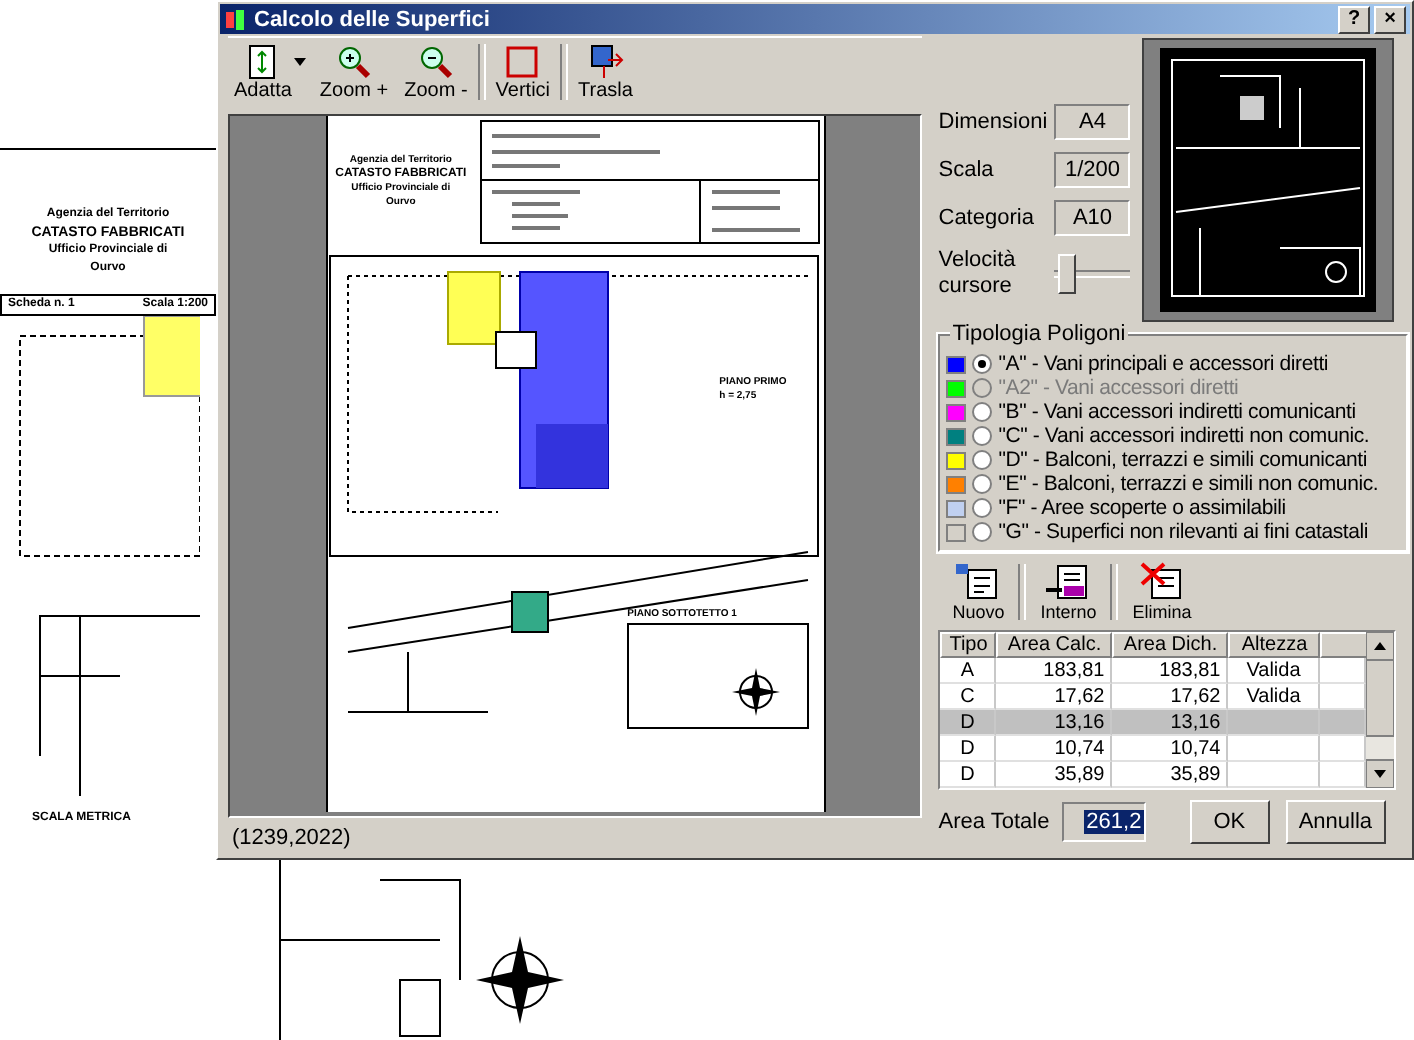 The width and height of the screenshot is (1414, 1040). What do you see at coordinates (986, 218) in the screenshot?
I see `property-label: Categoria` at bounding box center [986, 218].